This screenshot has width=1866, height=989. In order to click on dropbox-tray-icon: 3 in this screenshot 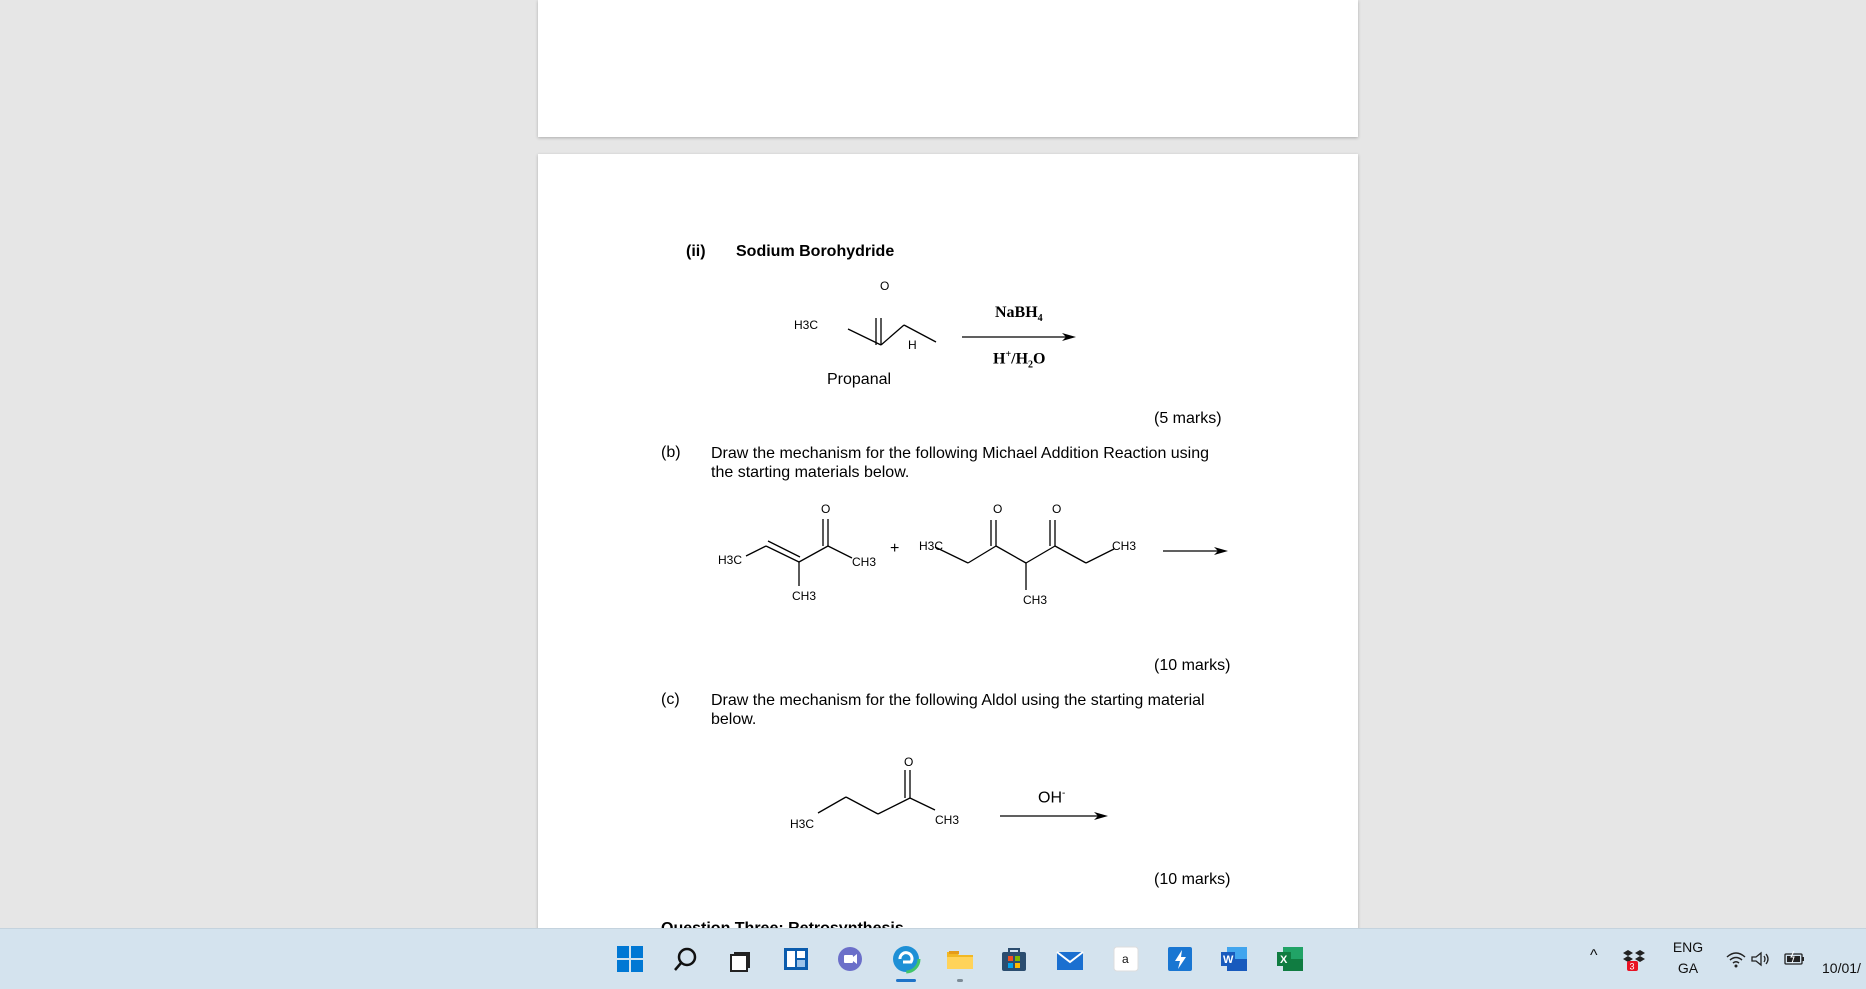, I will do `click(1634, 959)`.